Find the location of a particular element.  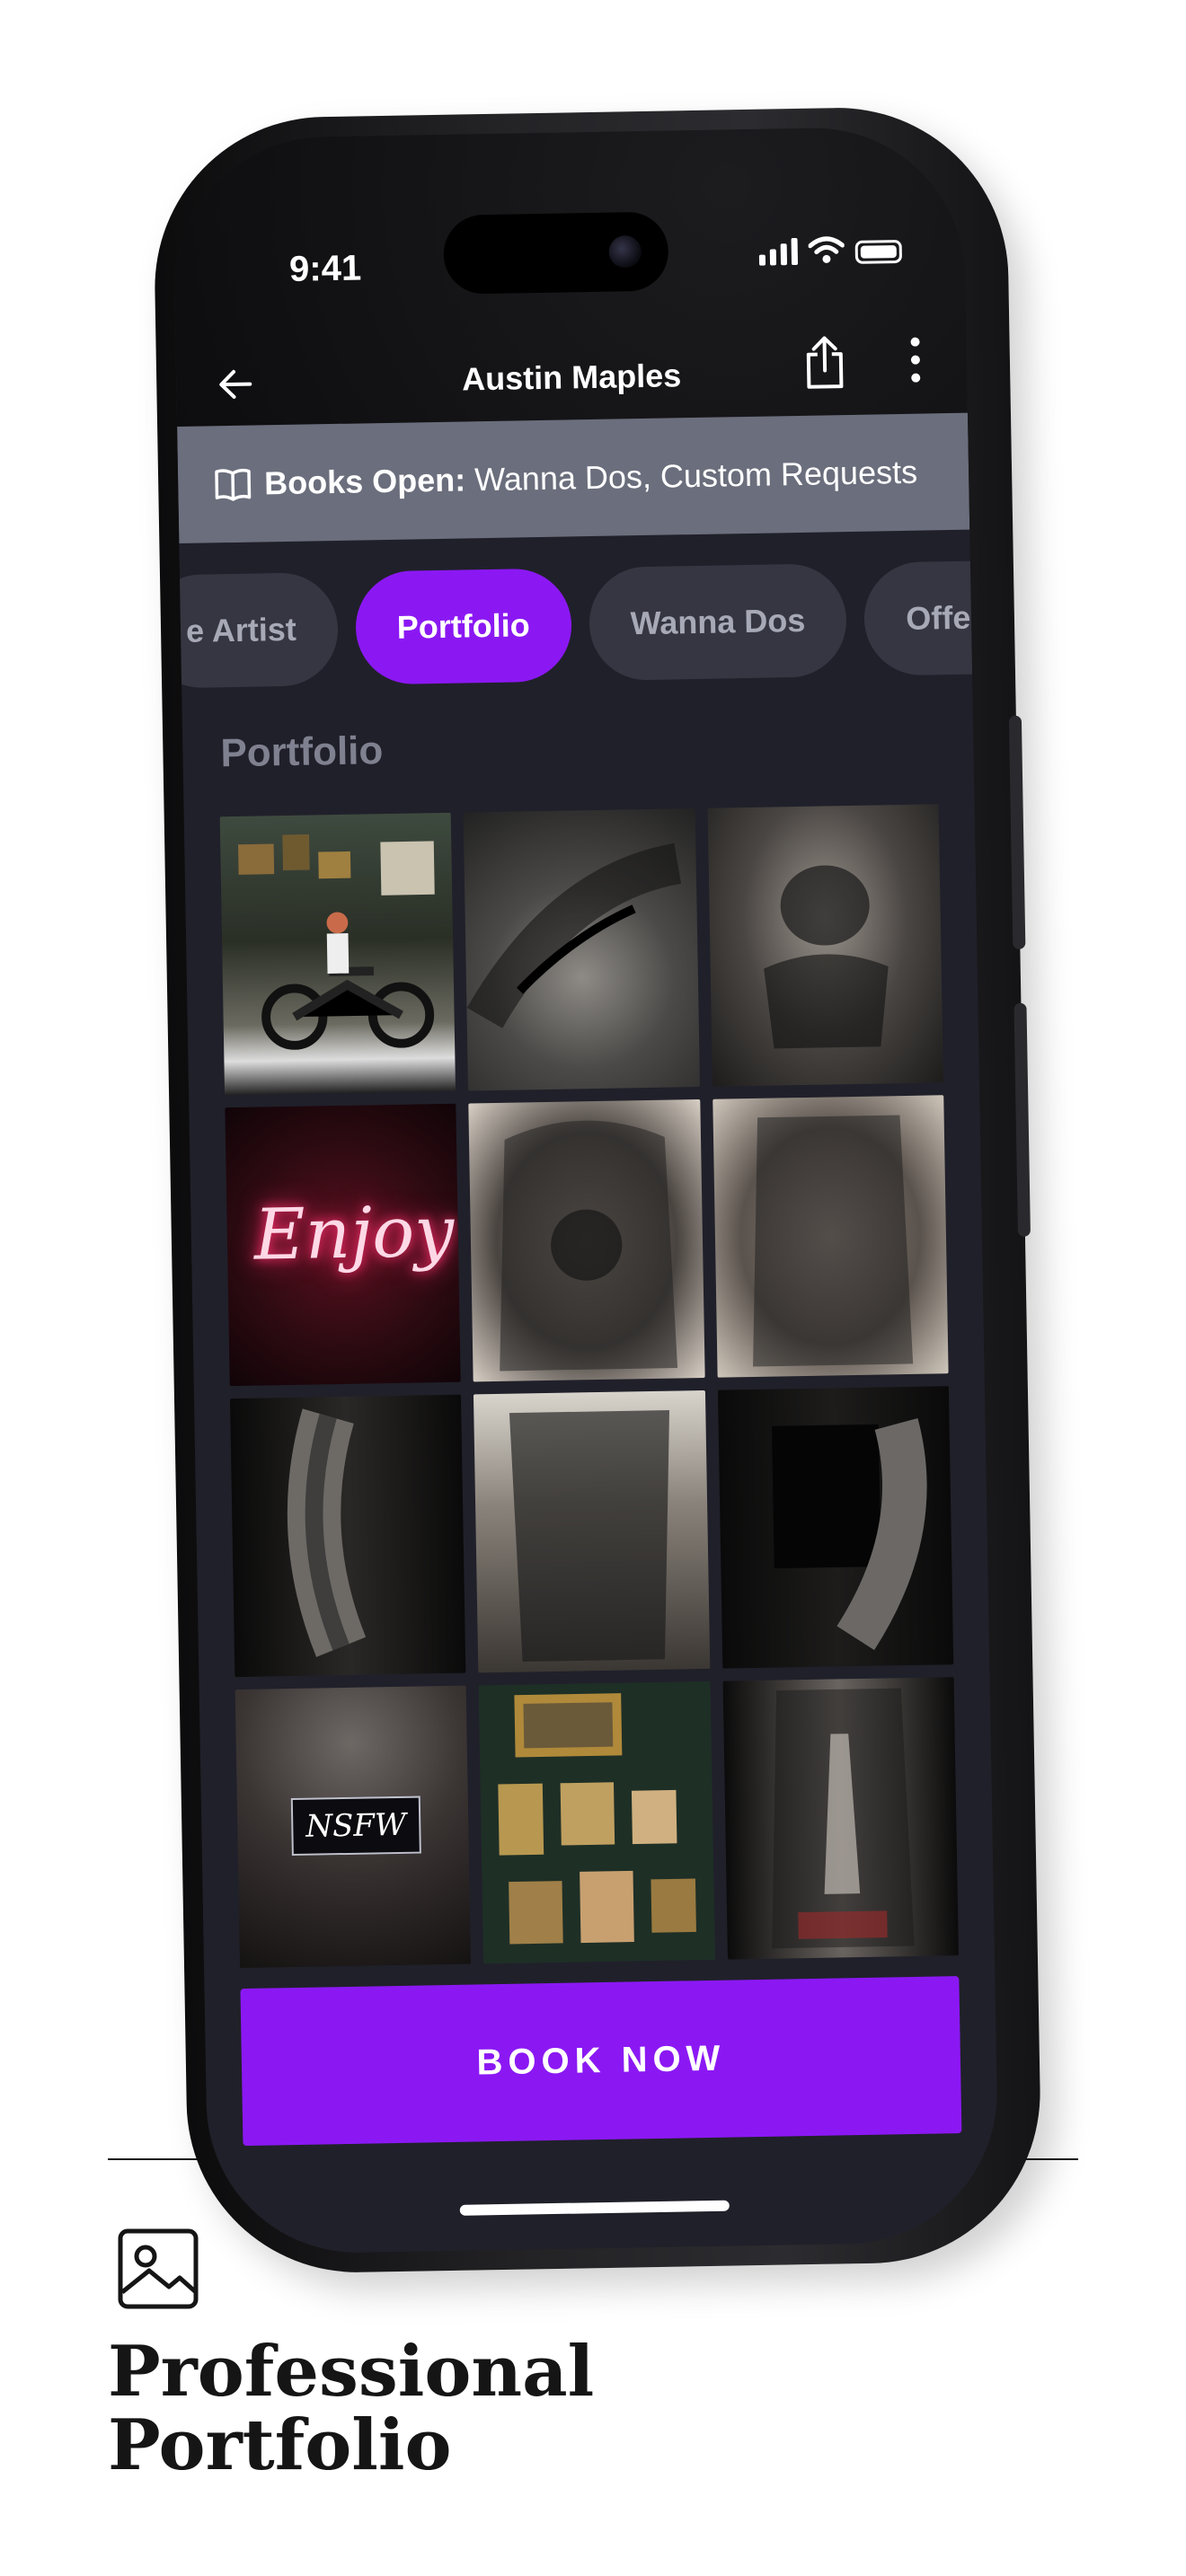

feature-title-line2: Portfolio is located at coordinates (280, 2445).